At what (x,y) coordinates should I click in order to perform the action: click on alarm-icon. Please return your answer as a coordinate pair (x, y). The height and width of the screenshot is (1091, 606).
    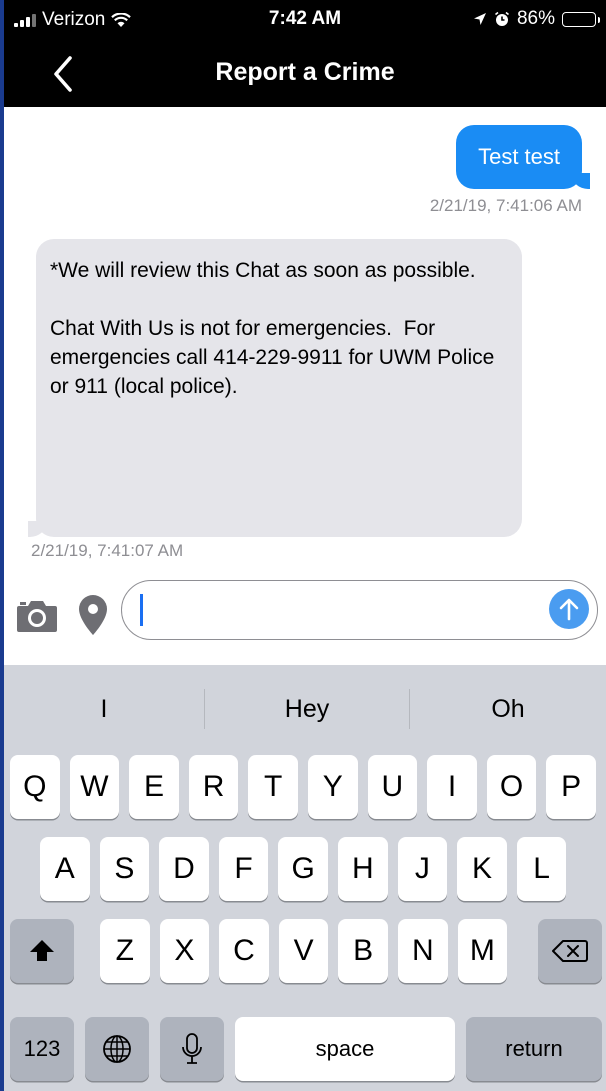
    Looking at the image, I should click on (501, 18).